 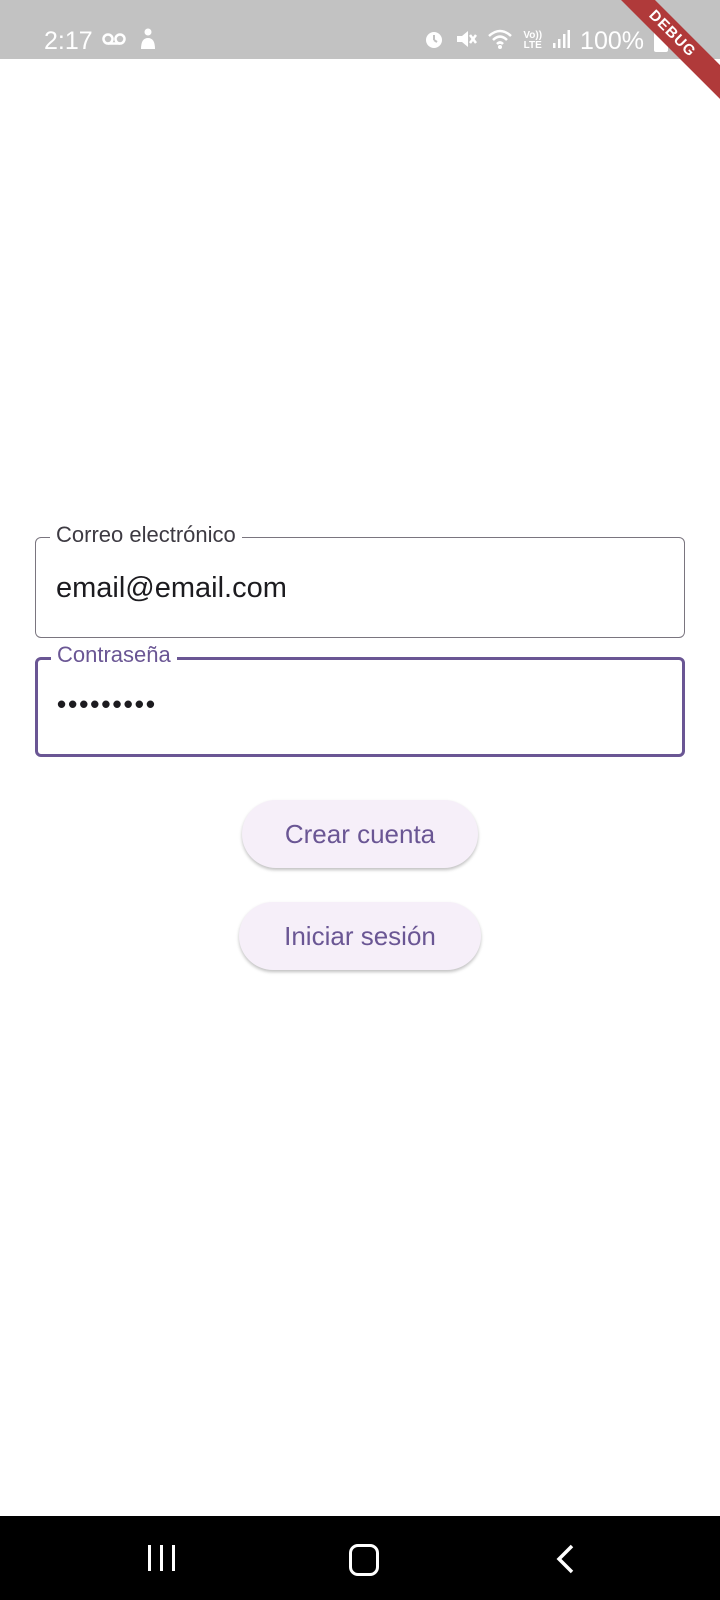 What do you see at coordinates (171, 588) in the screenshot?
I see `email-field-value: email@email.com` at bounding box center [171, 588].